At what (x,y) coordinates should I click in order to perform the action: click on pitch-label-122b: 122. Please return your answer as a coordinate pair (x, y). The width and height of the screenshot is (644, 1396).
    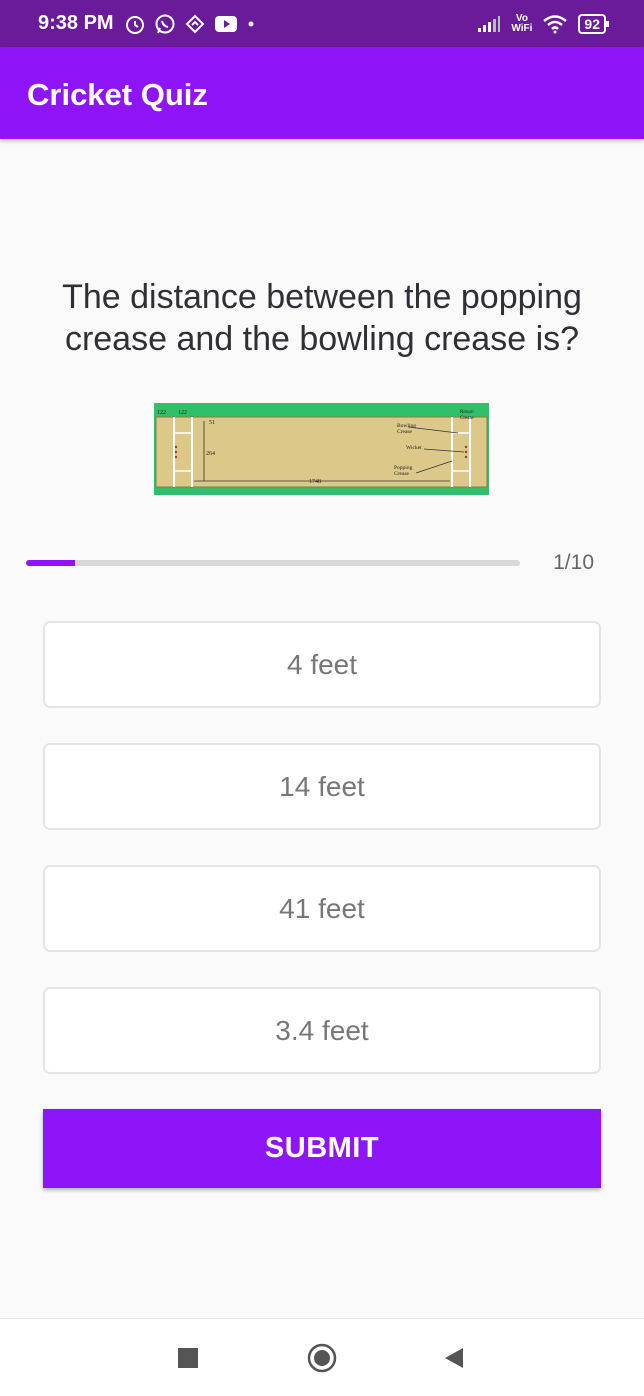
    Looking at the image, I should click on (182, 413).